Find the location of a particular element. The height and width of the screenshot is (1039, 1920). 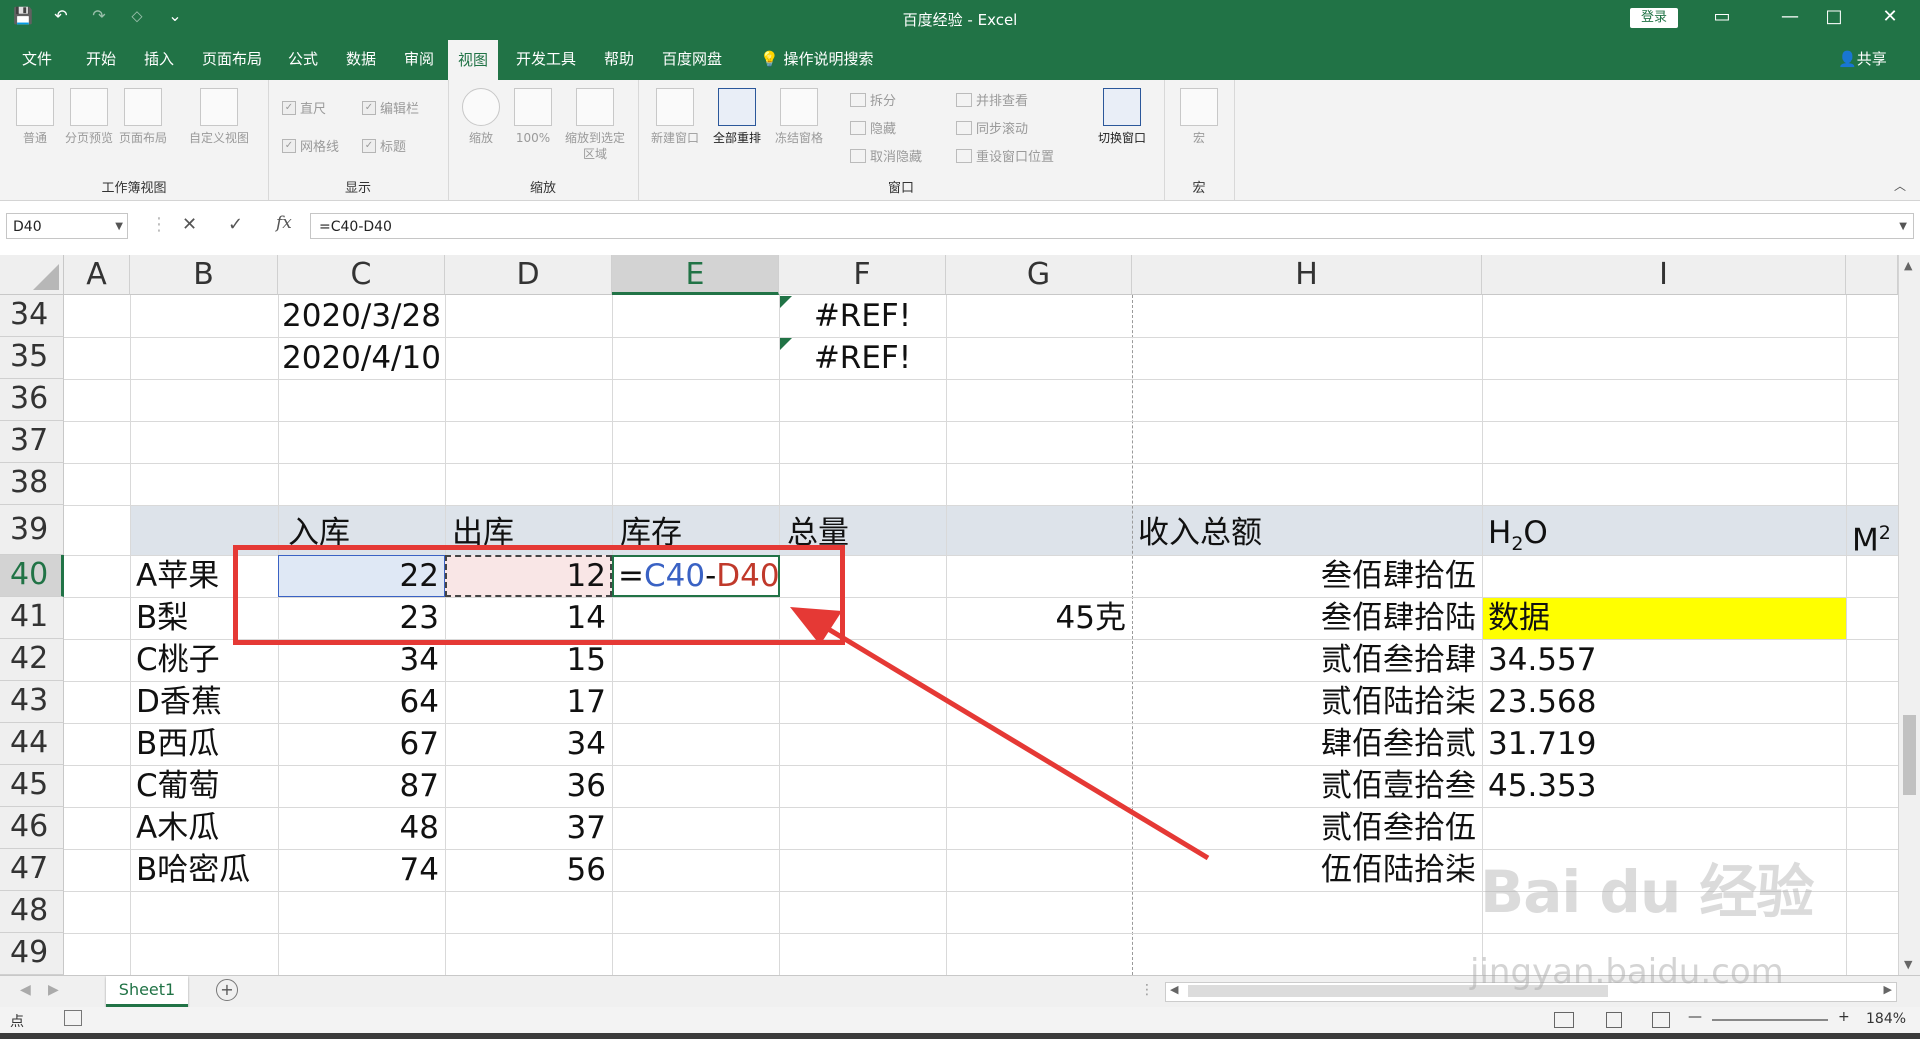

scroll-up-icon: ▲ is located at coordinates (1908, 265).